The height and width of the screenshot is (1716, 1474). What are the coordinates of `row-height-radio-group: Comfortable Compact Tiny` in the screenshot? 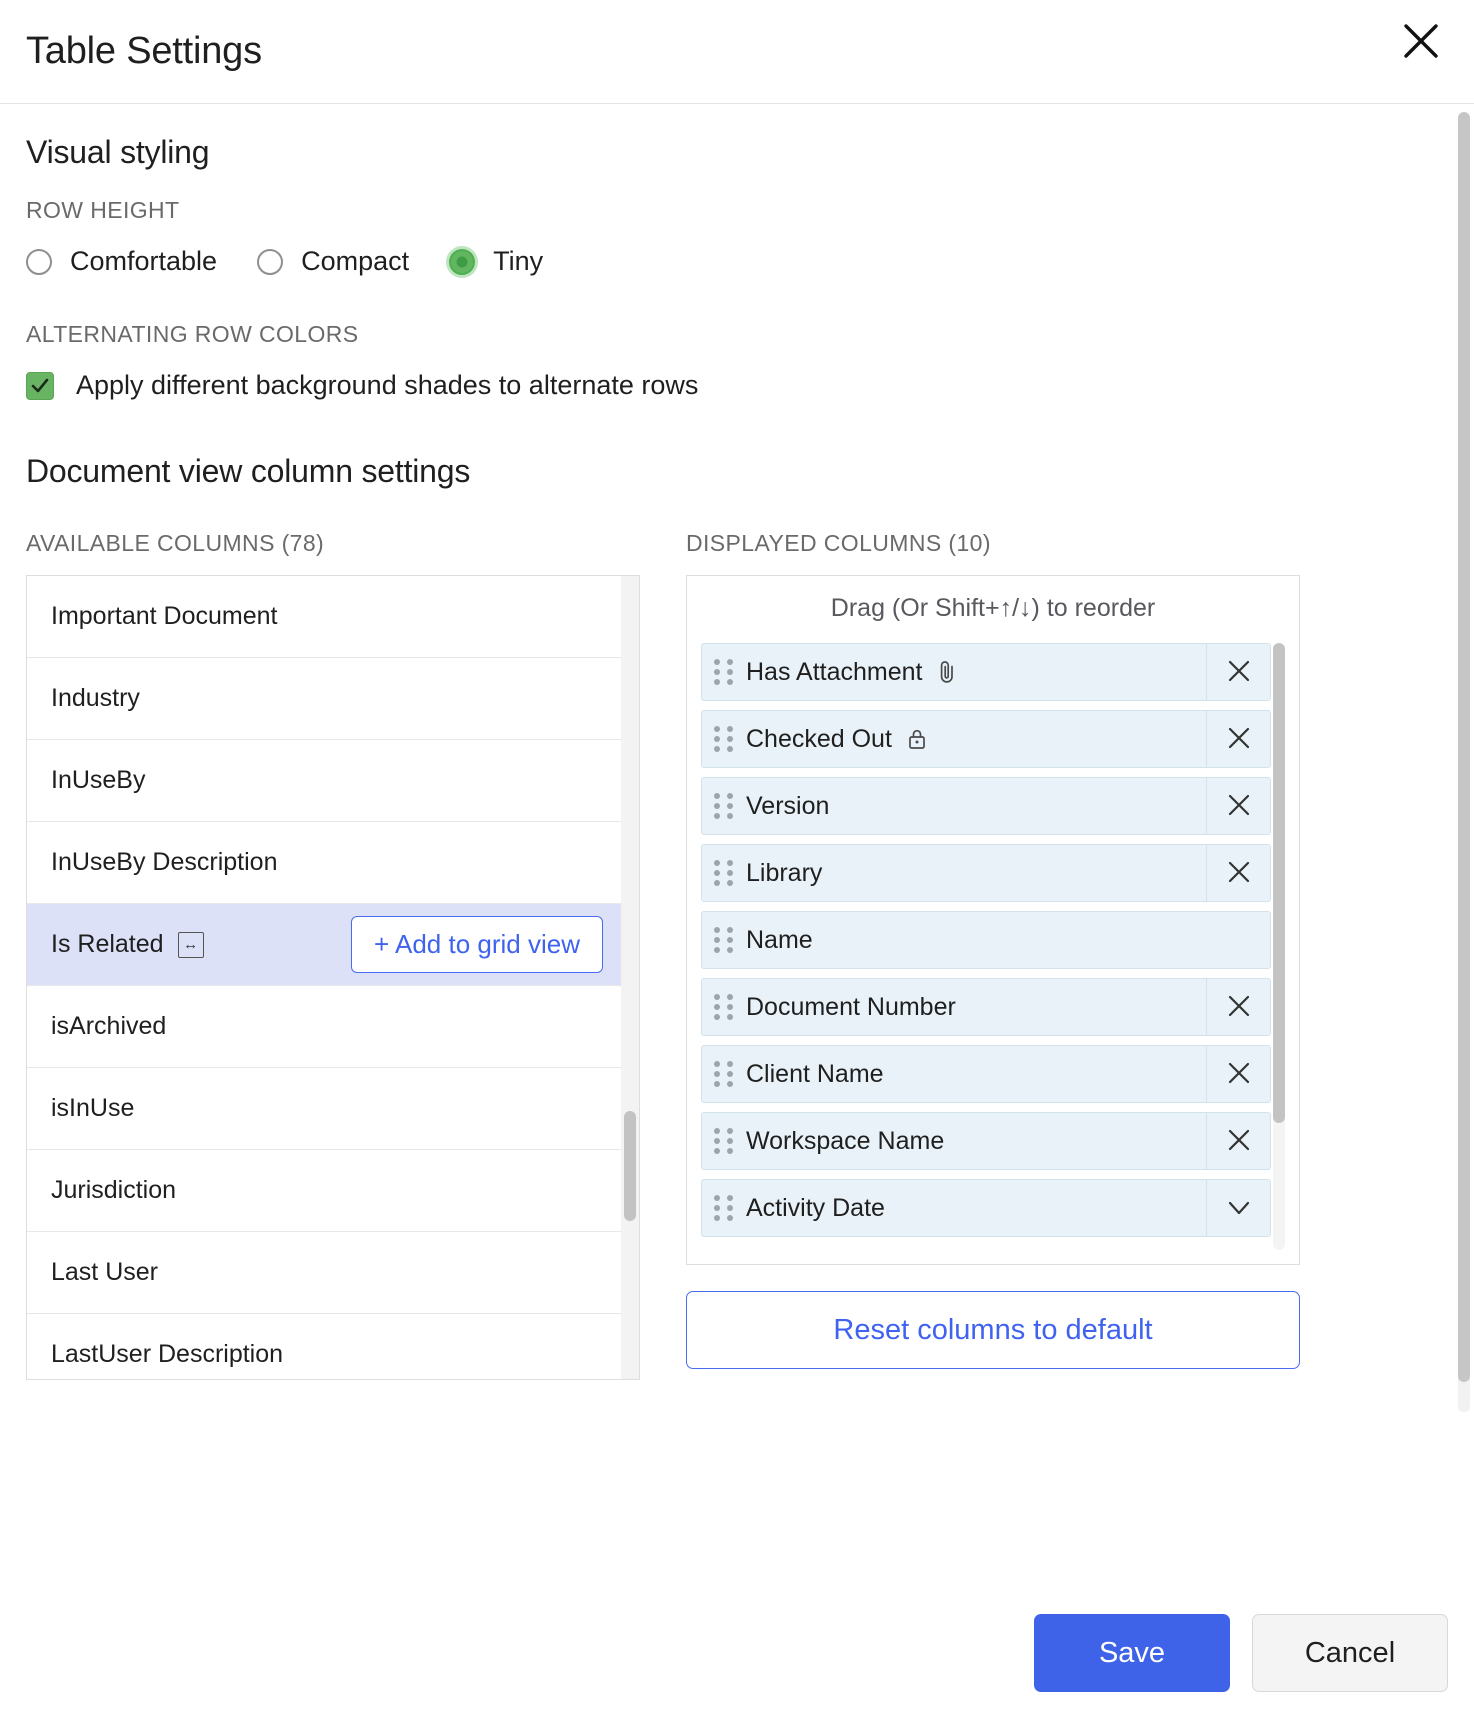 It's located at (737, 261).